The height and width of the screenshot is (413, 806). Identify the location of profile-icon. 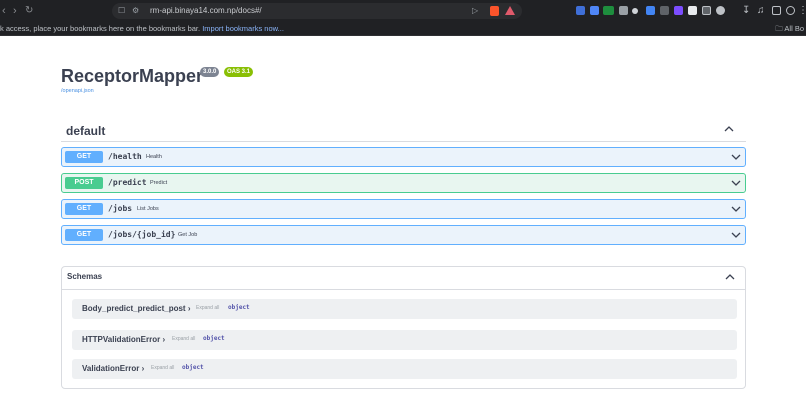
(790, 10).